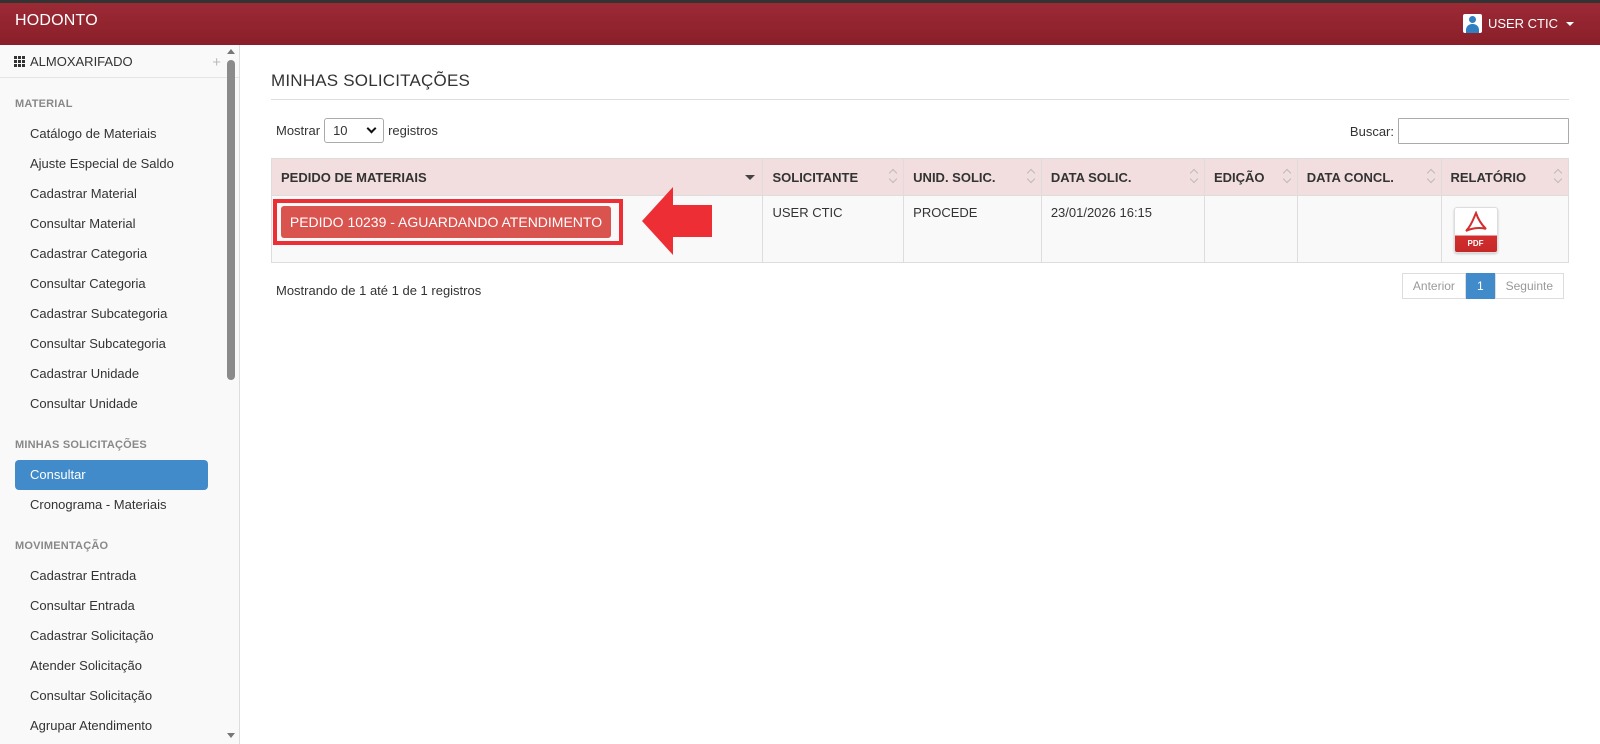 This screenshot has height=744, width=1600. Describe the element at coordinates (101, 696) in the screenshot. I see `sidebar-item-consultar-solicitacao: Consultar Solicitação` at that location.